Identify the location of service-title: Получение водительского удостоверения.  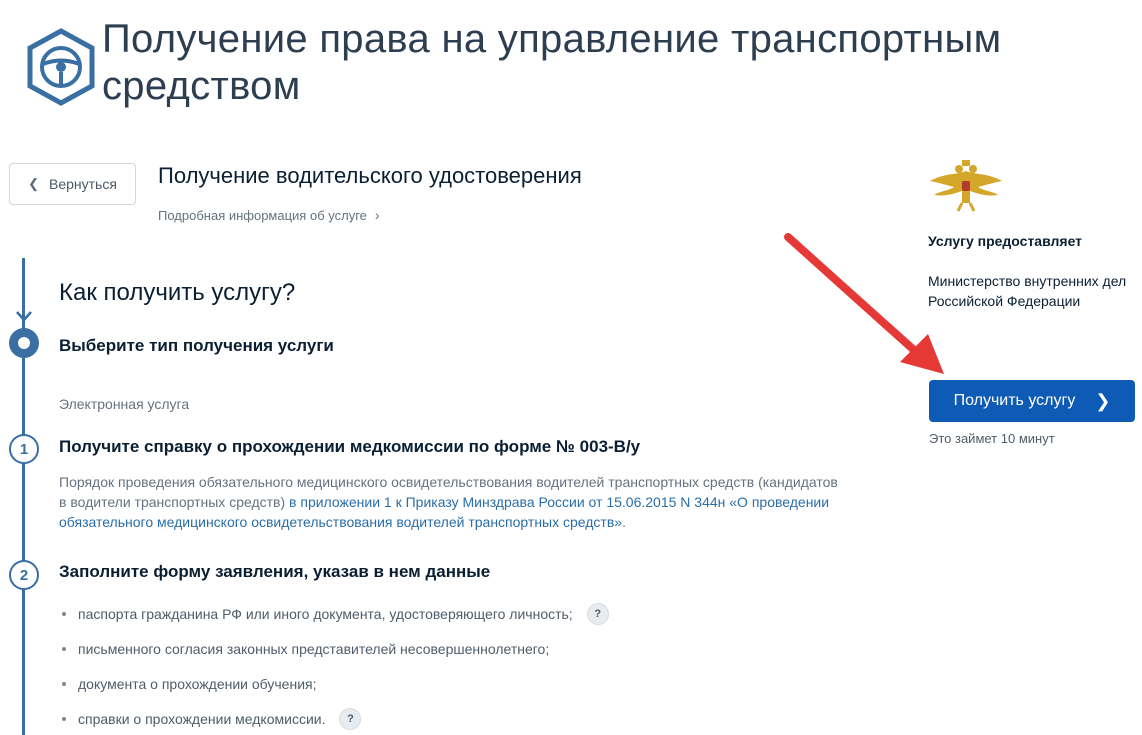
(370, 175).